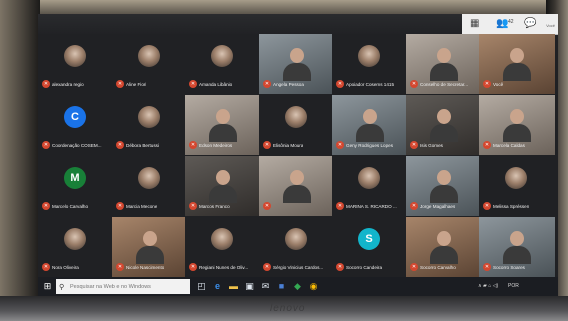 The width and height of the screenshot is (568, 321). What do you see at coordinates (474, 24) in the screenshot?
I see `grid-view-icon: ▦` at bounding box center [474, 24].